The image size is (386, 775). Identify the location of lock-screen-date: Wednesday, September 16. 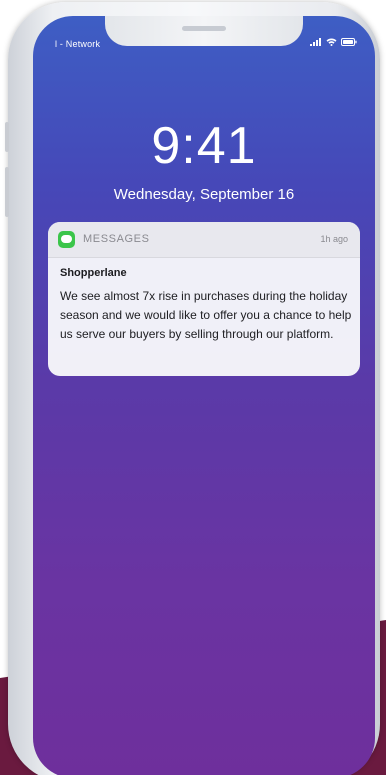
(204, 194).